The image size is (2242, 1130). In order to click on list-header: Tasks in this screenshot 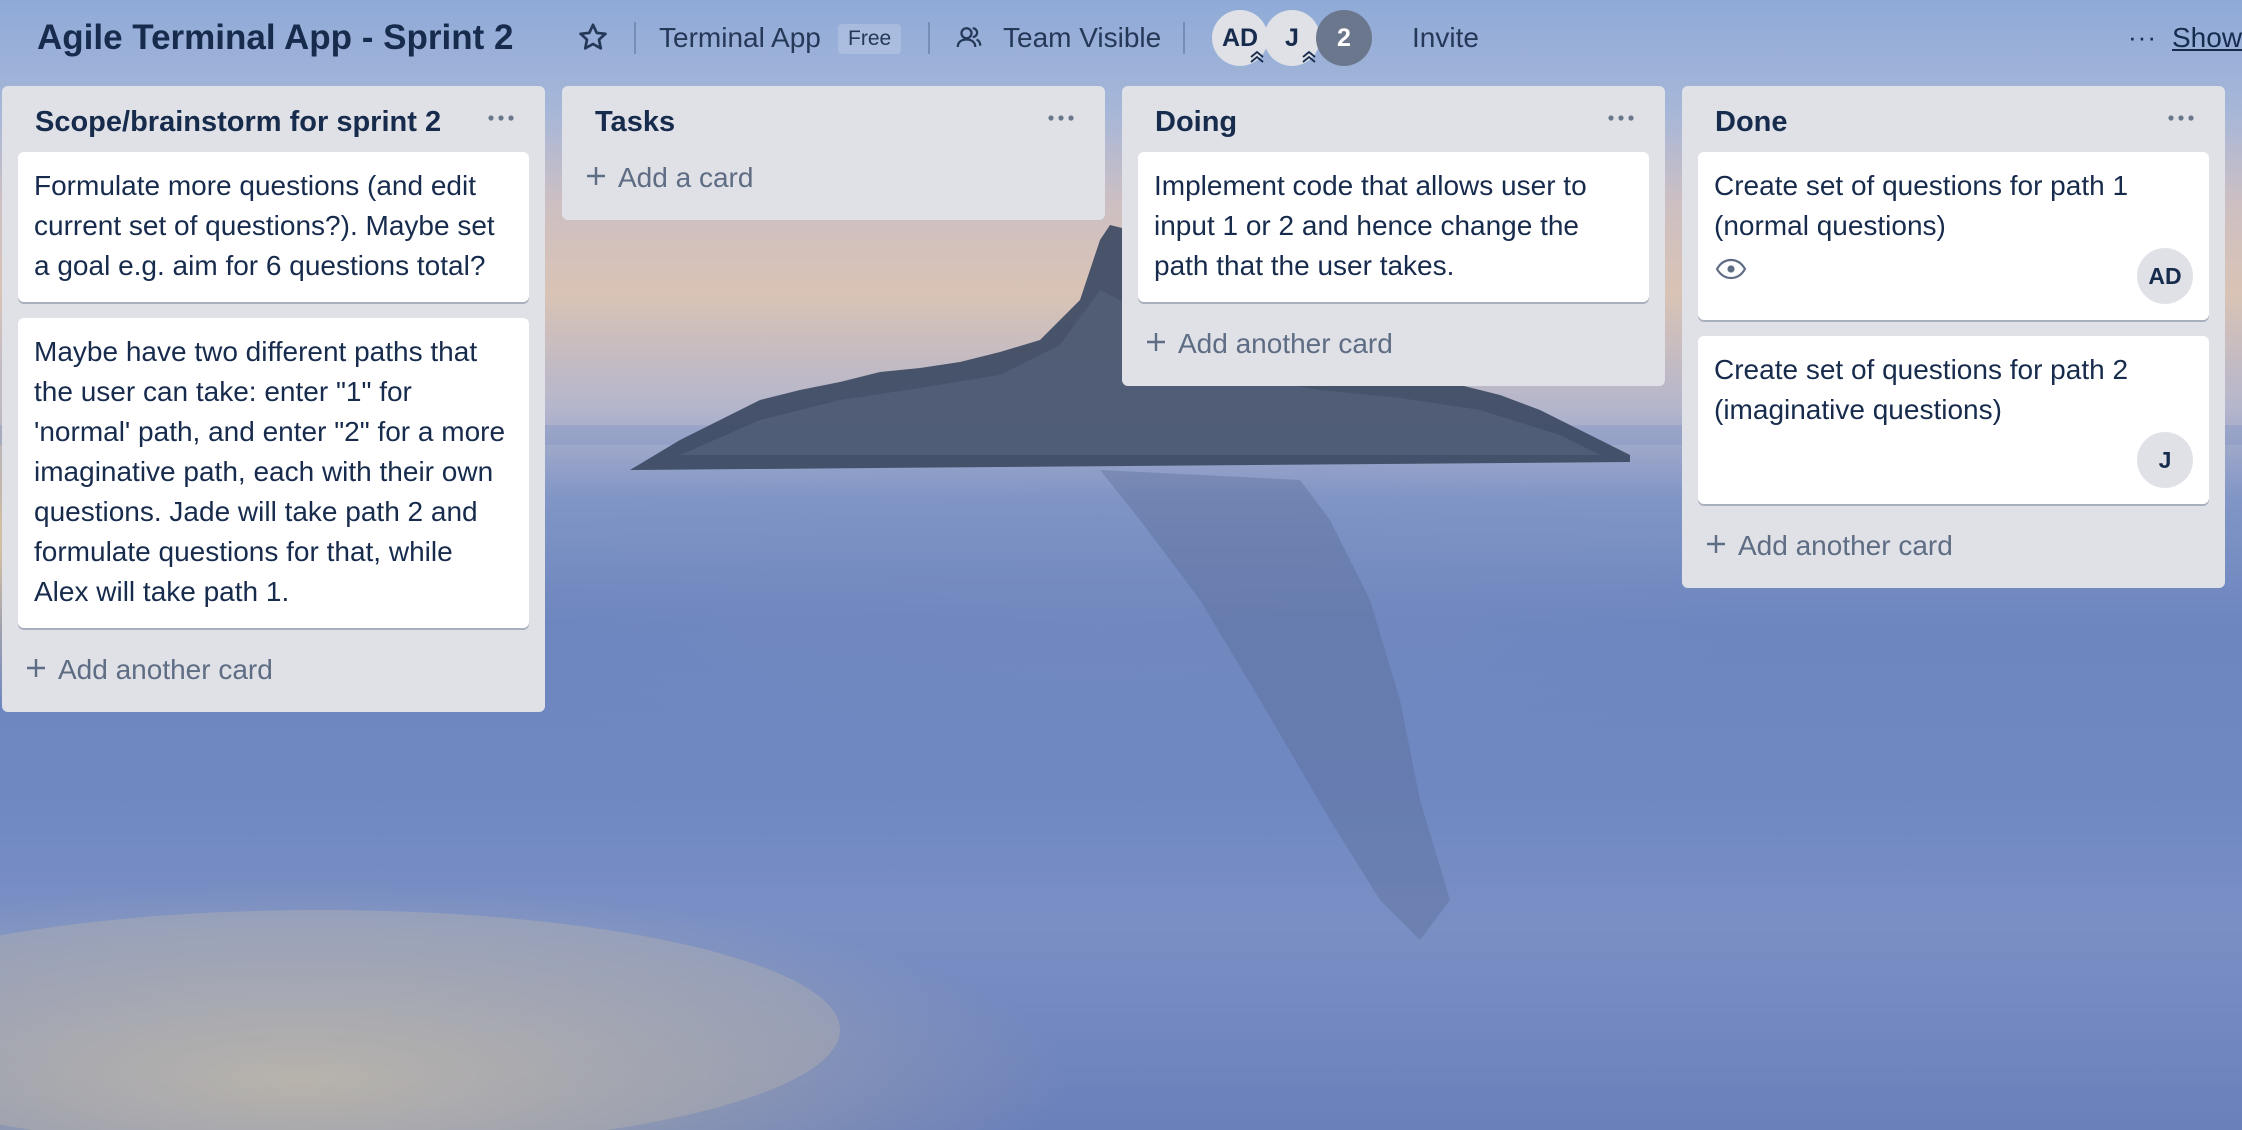, I will do `click(833, 119)`.